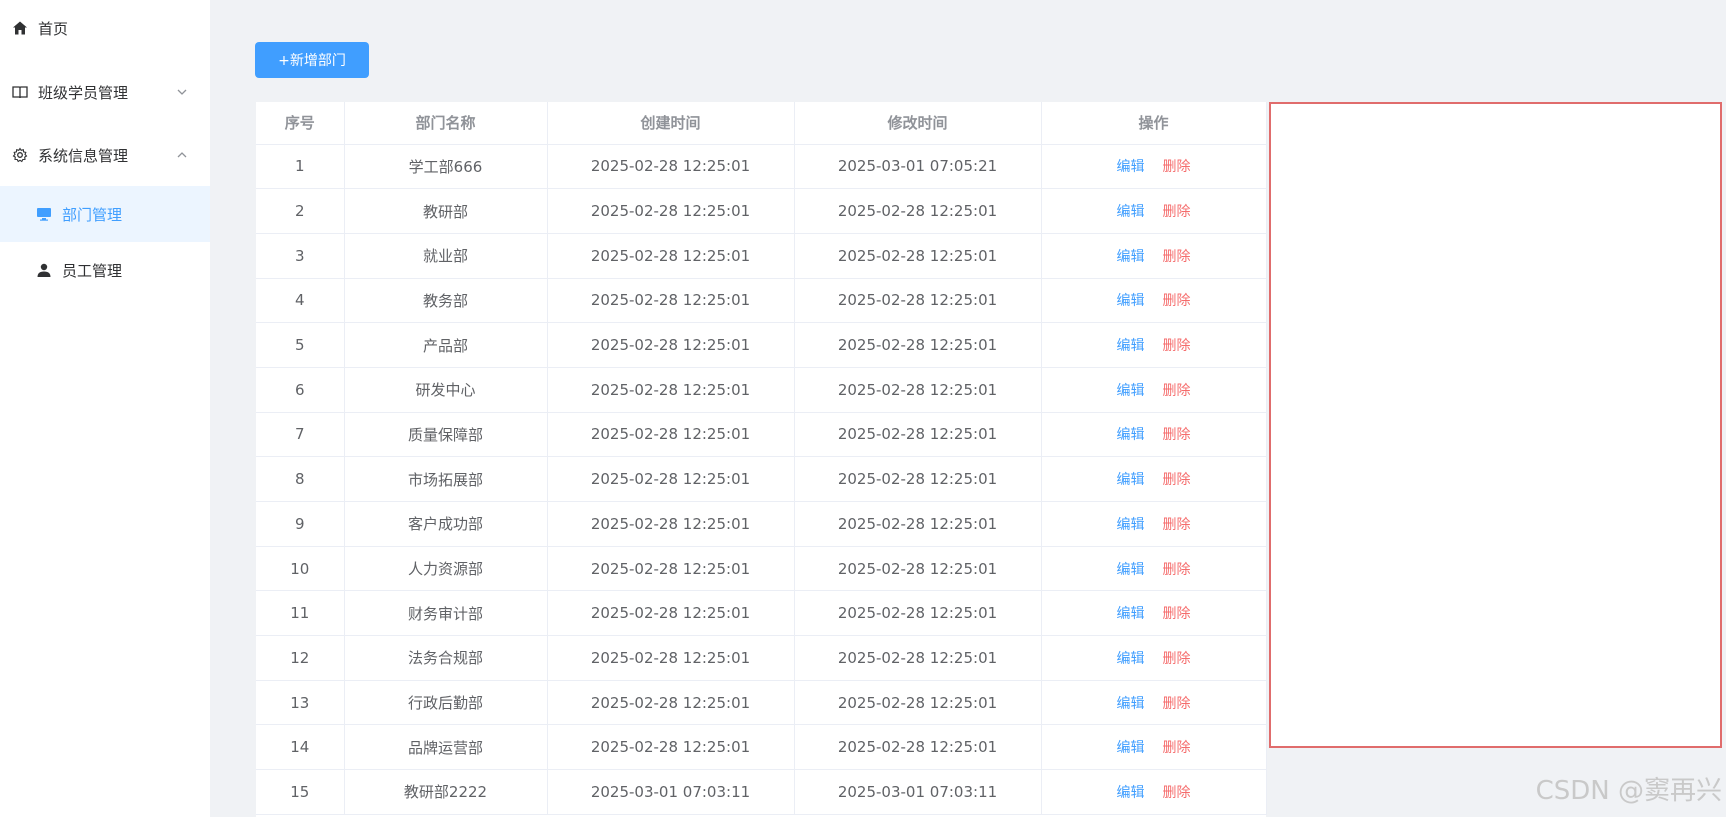 This screenshot has width=1726, height=817. I want to click on cell-index: 9, so click(300, 524).